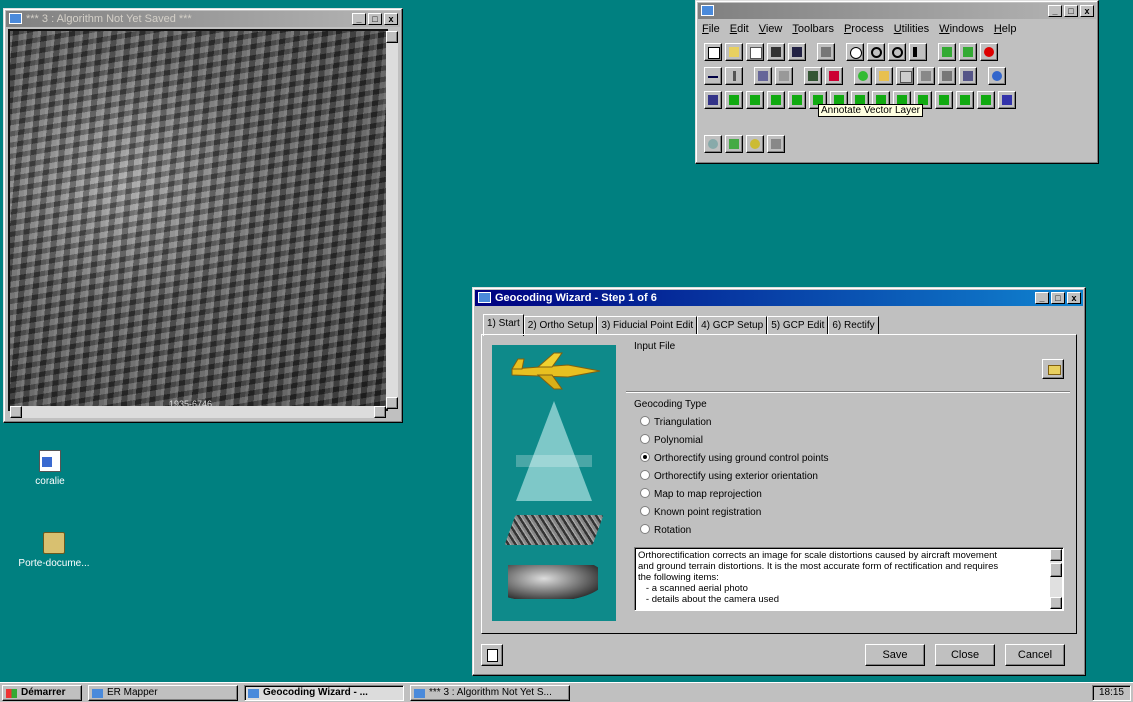 The width and height of the screenshot is (1133, 702). Describe the element at coordinates (665, 530) in the screenshot. I see `radio-rotation: Rotation` at that location.